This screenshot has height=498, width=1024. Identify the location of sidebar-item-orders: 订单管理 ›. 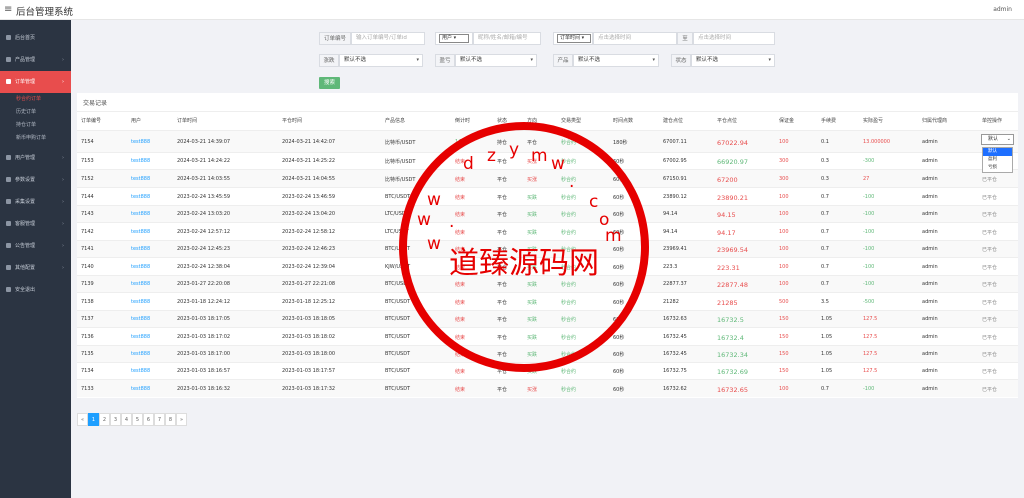
(35, 82).